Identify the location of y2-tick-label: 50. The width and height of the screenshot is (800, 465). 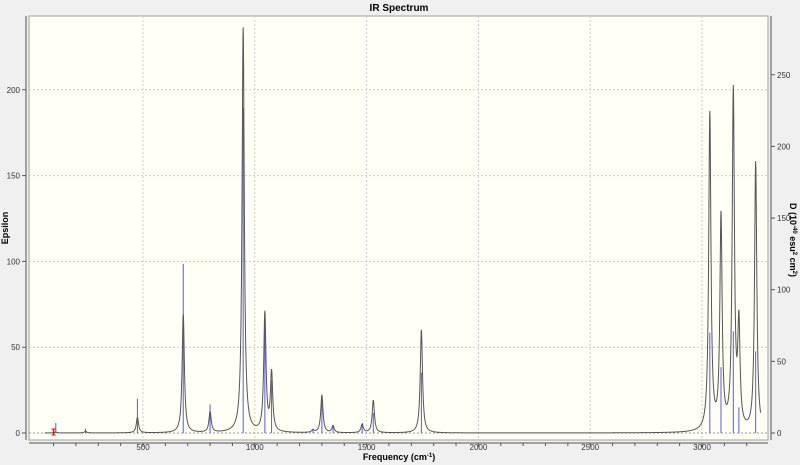
(781, 361).